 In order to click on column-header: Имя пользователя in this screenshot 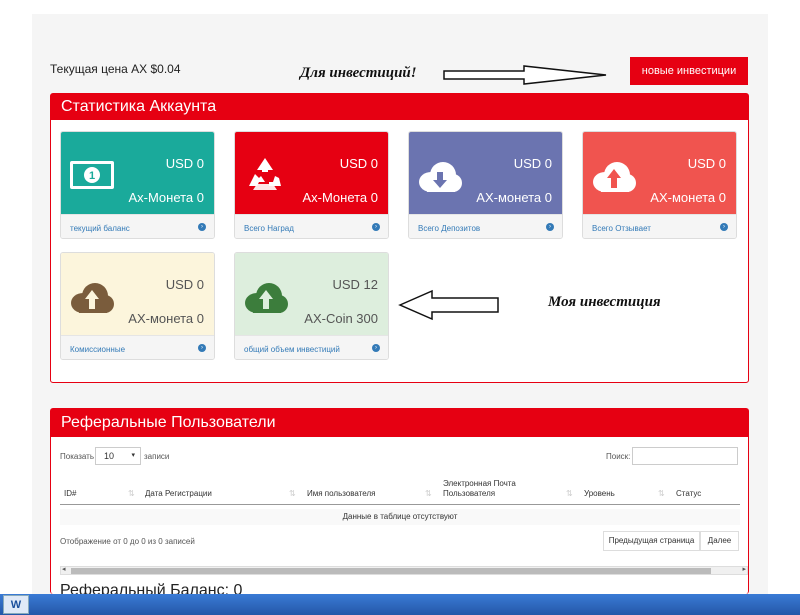, I will do `click(341, 493)`.